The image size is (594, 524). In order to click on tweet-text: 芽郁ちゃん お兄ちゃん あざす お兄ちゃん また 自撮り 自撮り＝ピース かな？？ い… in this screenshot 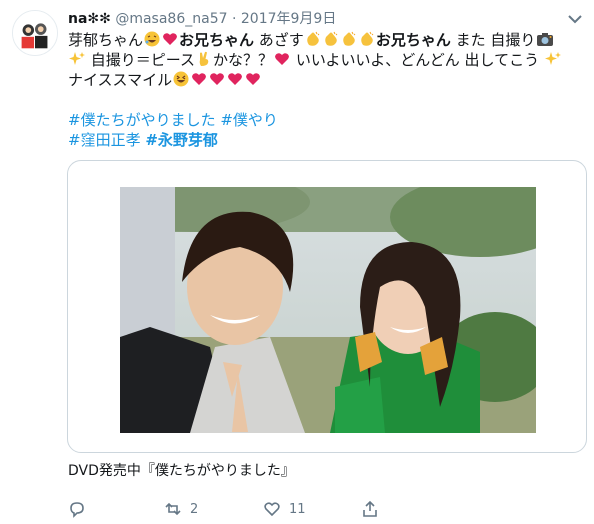, I will do `click(323, 60)`.